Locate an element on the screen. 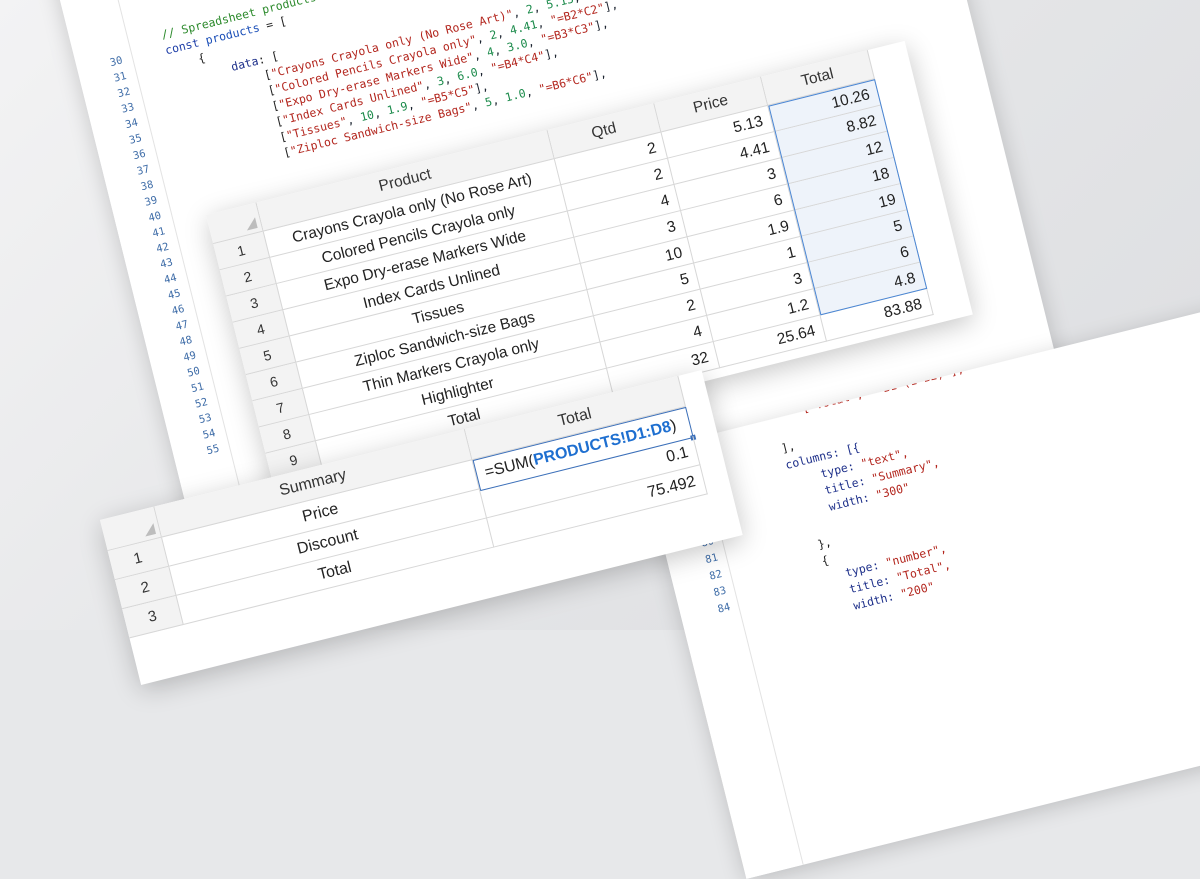 The image size is (1200, 879). number-literal: 4 is located at coordinates (490, 52).